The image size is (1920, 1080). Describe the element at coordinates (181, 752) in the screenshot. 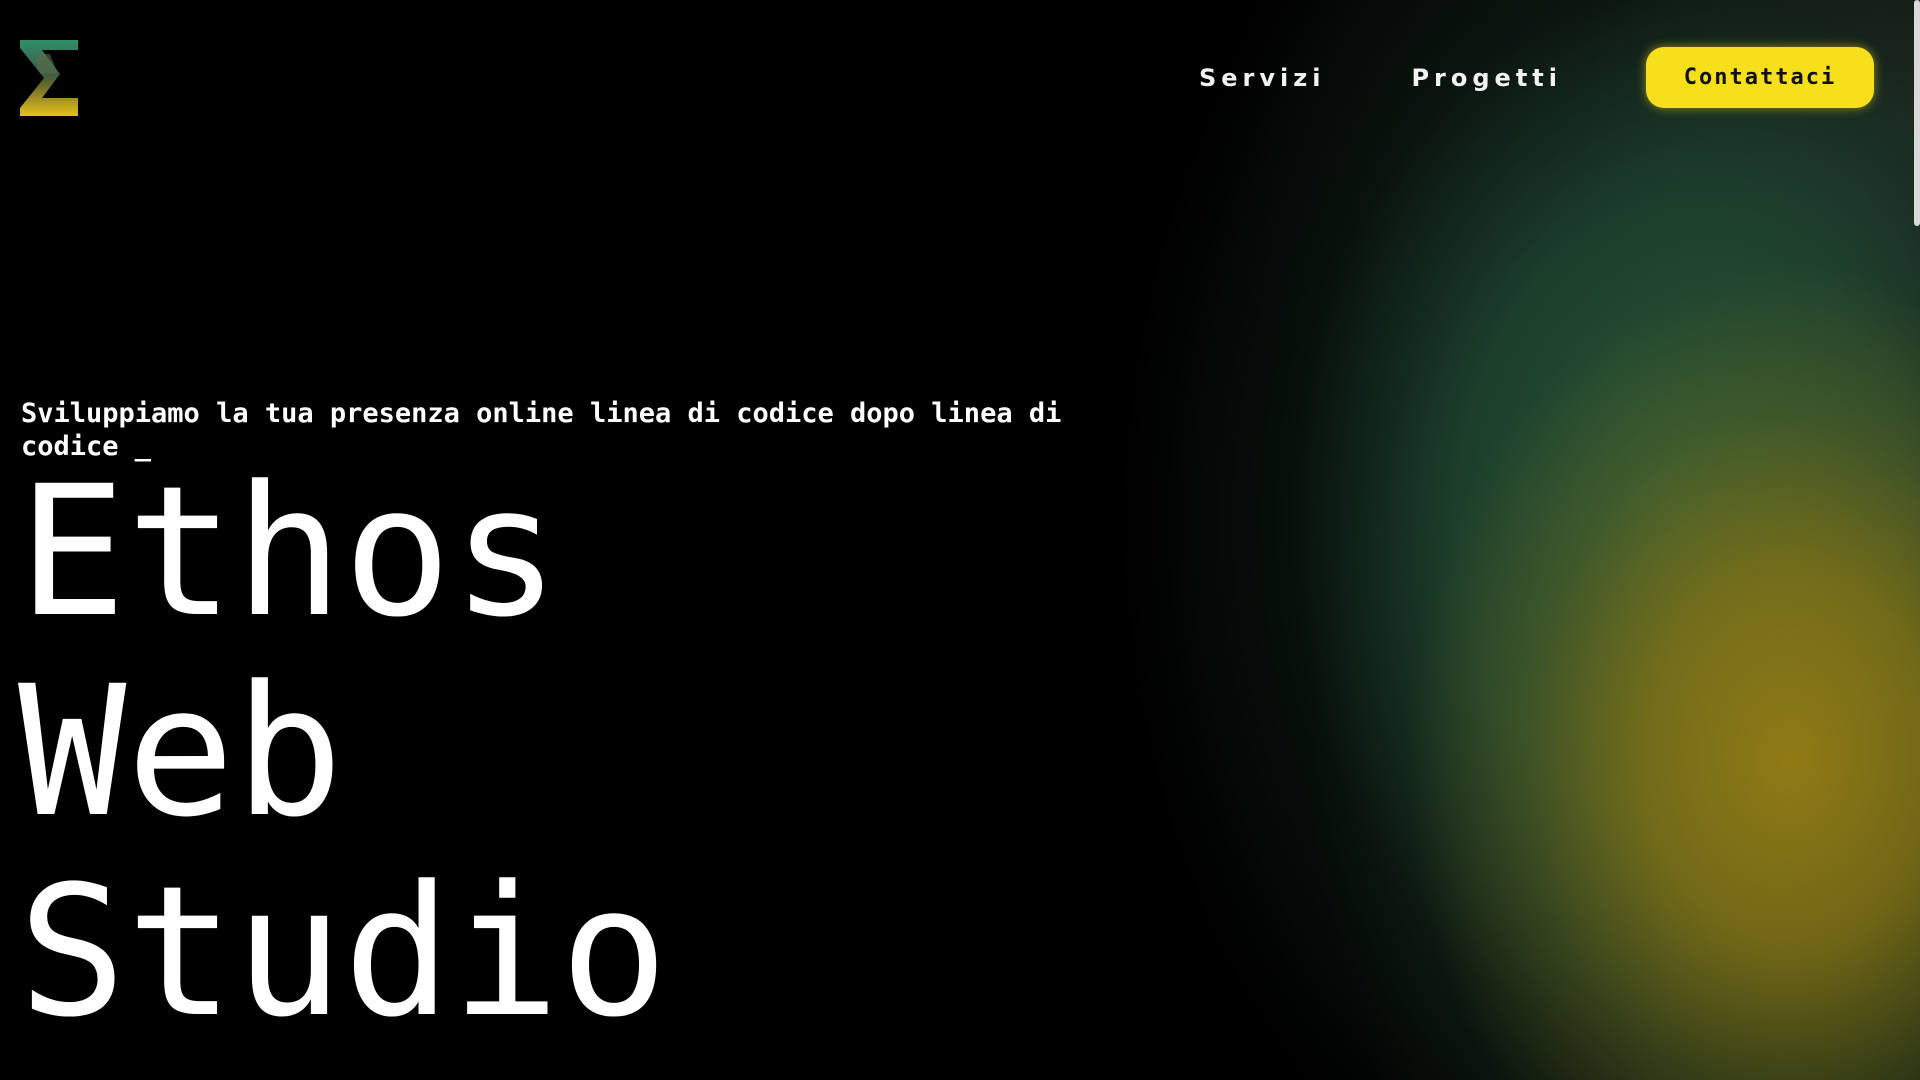

I see `hero-title-line-2: Web` at that location.